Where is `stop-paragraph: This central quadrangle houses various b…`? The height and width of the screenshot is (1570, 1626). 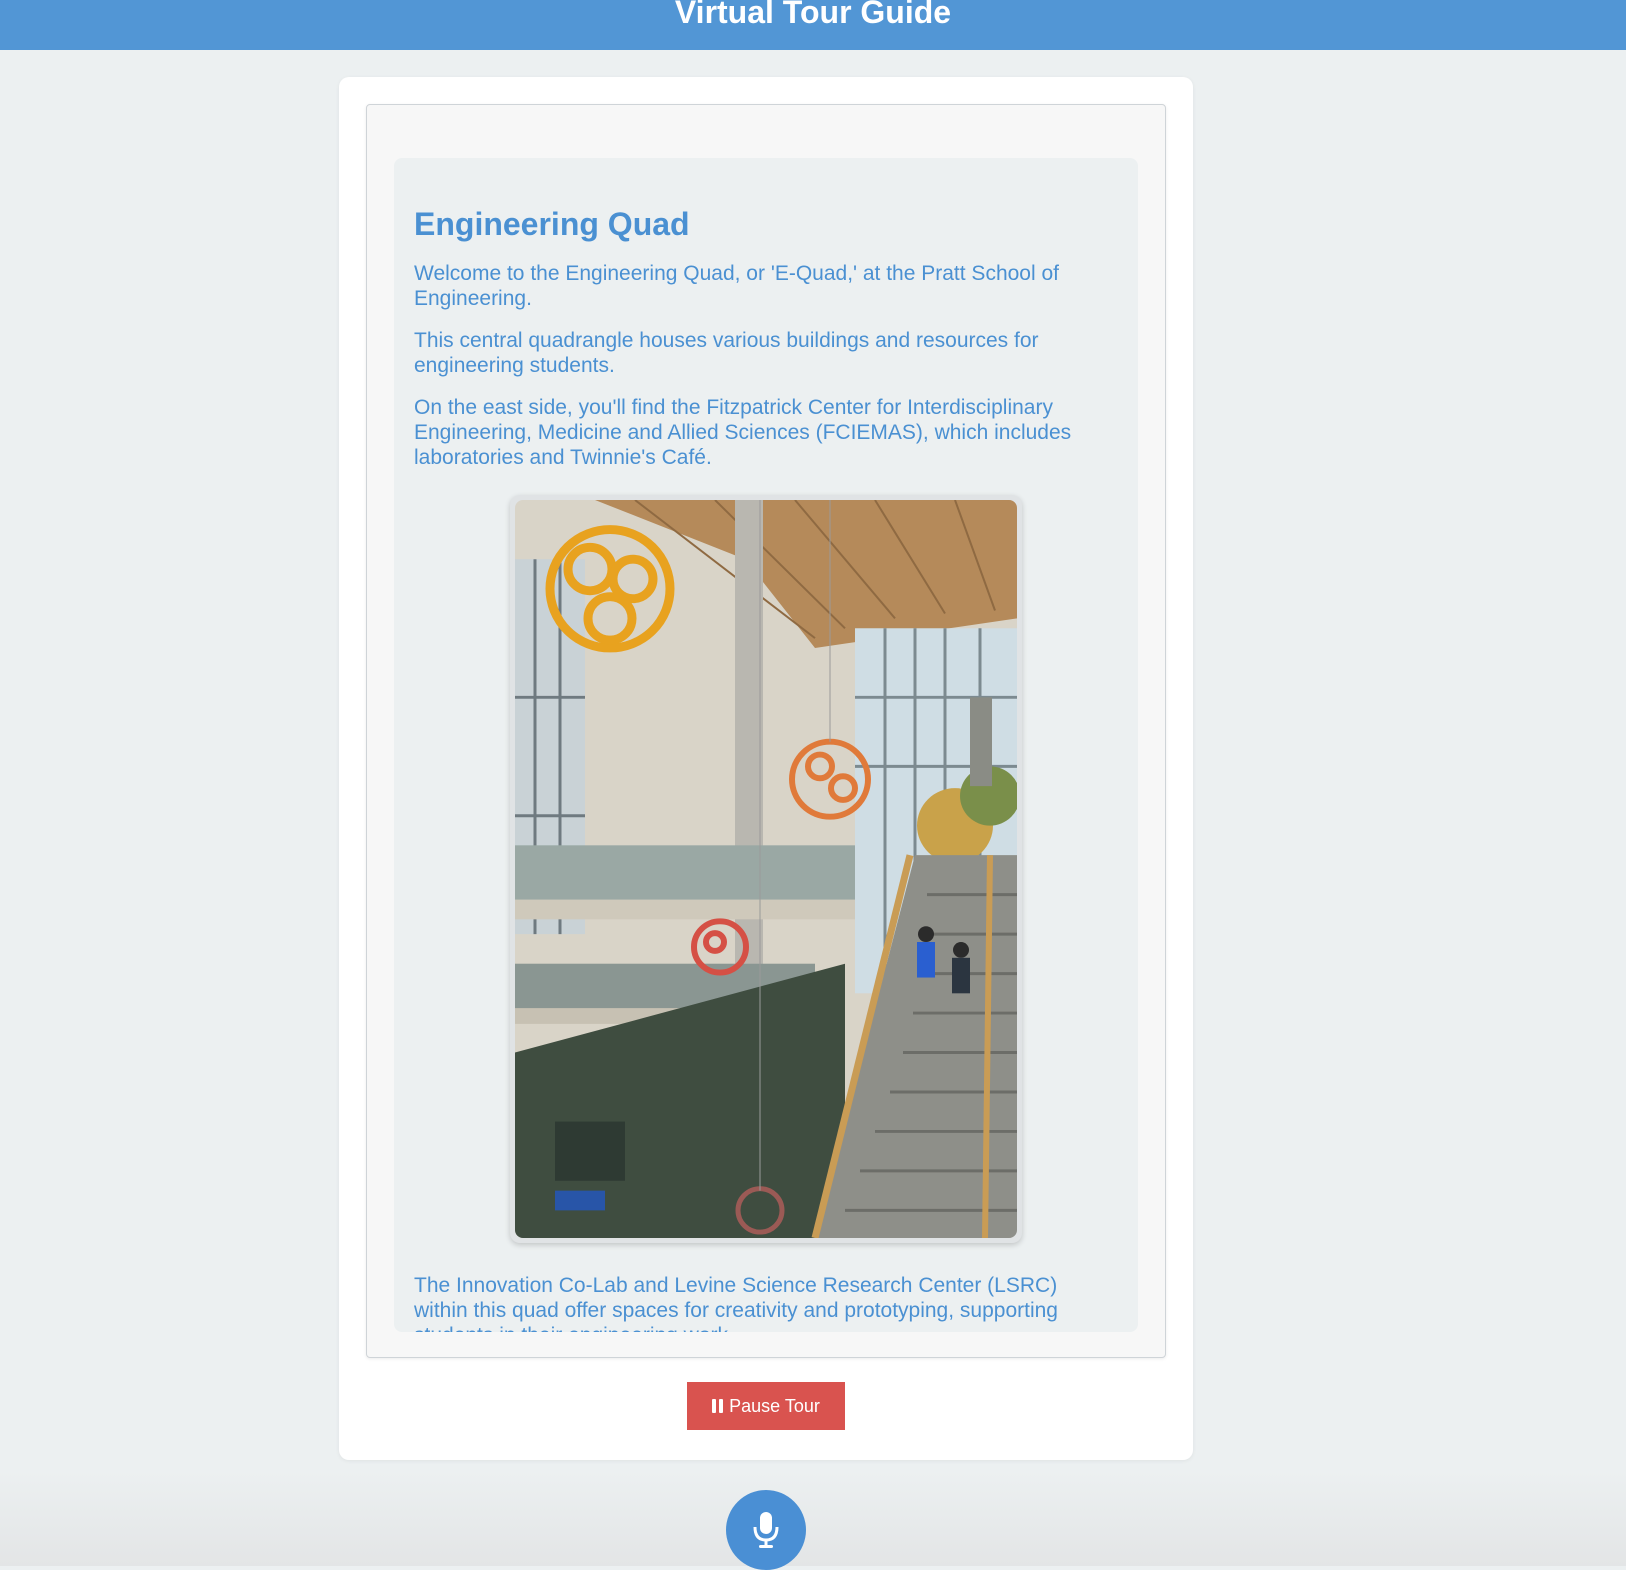
stop-paragraph: This central quadrangle houses various b… is located at coordinates (726, 353).